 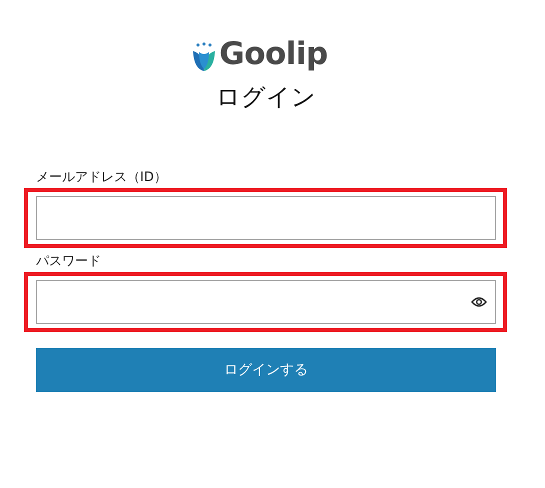 What do you see at coordinates (273, 54) in the screenshot?
I see `logo-text: Goolip` at bounding box center [273, 54].